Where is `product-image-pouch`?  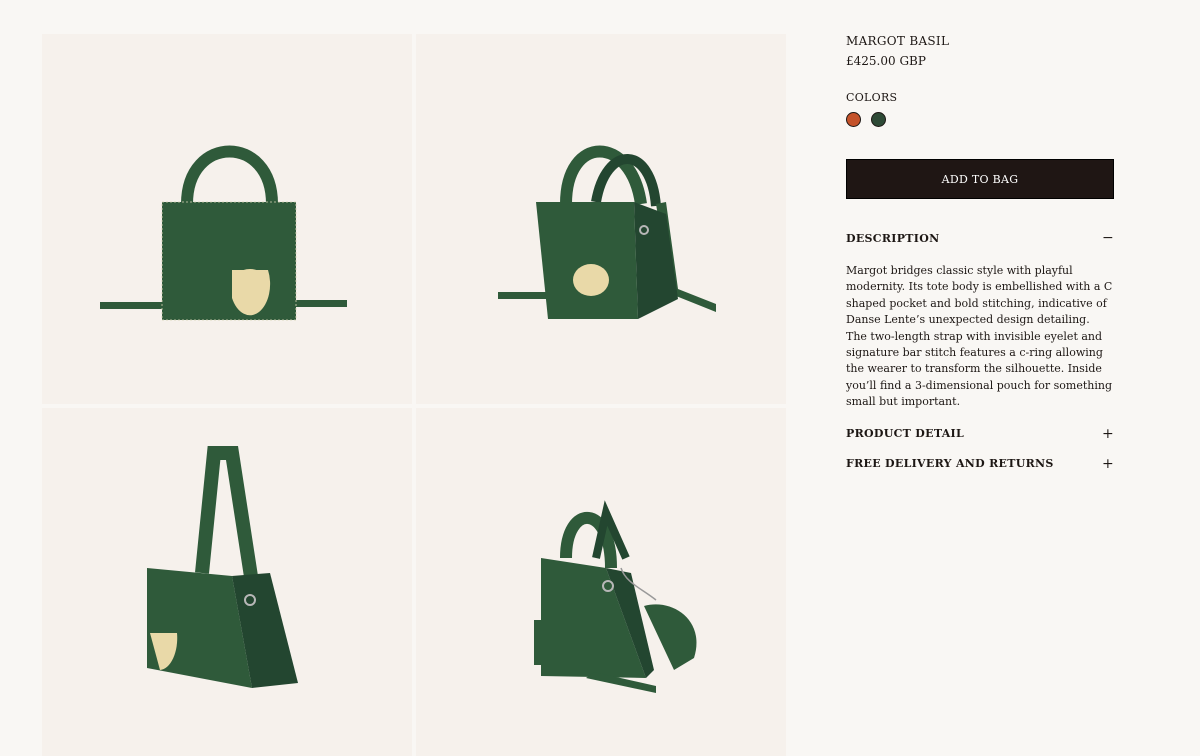
product-image-pouch is located at coordinates (601, 582).